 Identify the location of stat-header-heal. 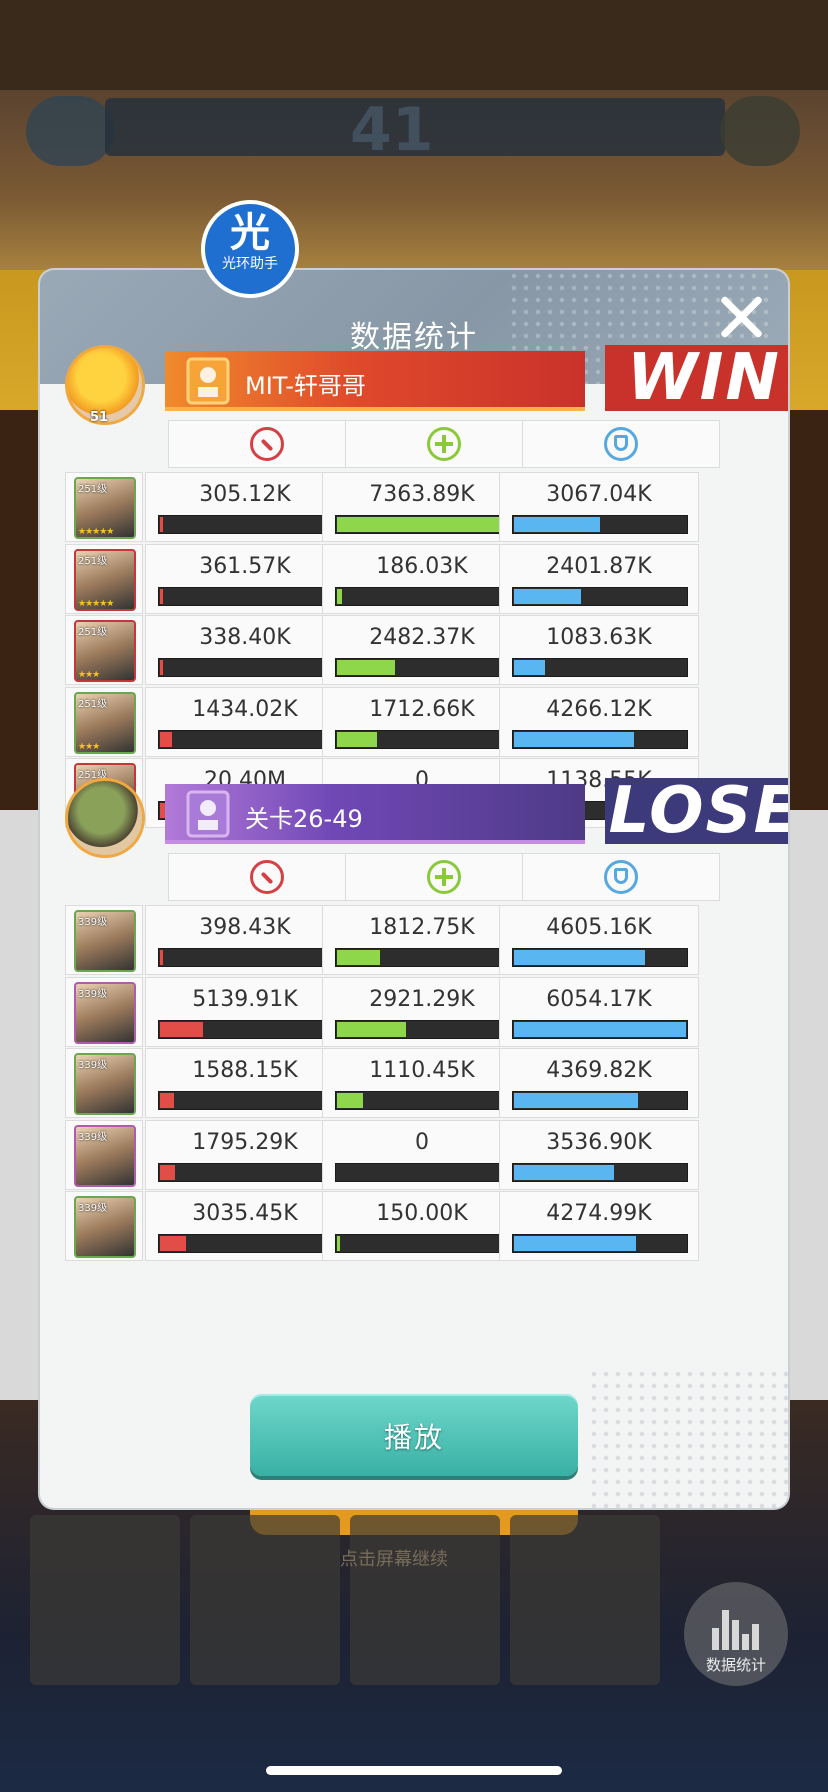
(444, 444).